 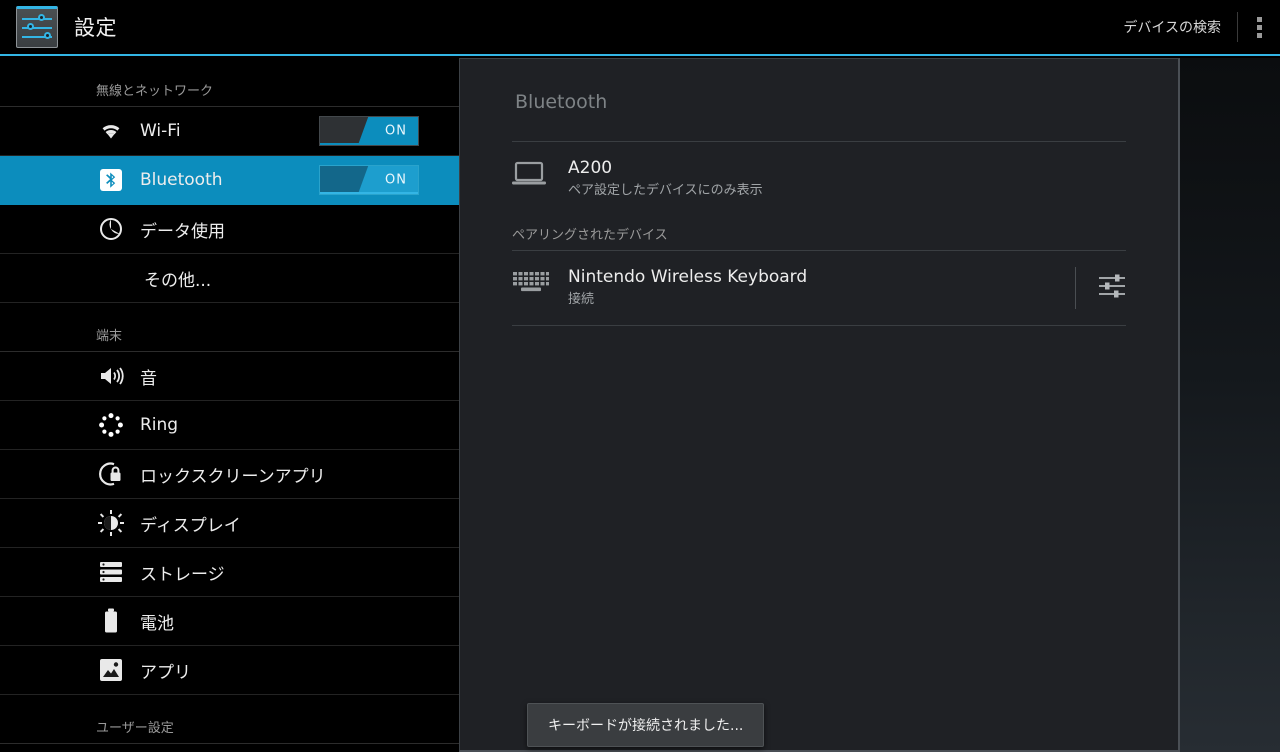 I want to click on sidebar-section-device: 端末, so click(x=229, y=327).